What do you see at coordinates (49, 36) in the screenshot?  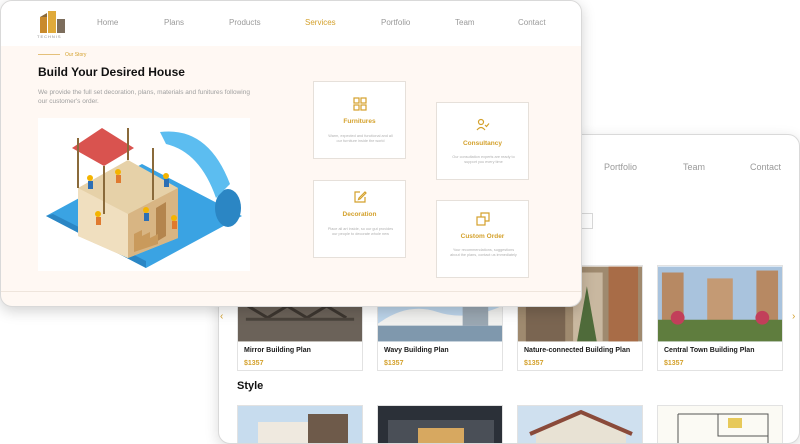 I see `logo-text: TECHNIS` at bounding box center [49, 36].